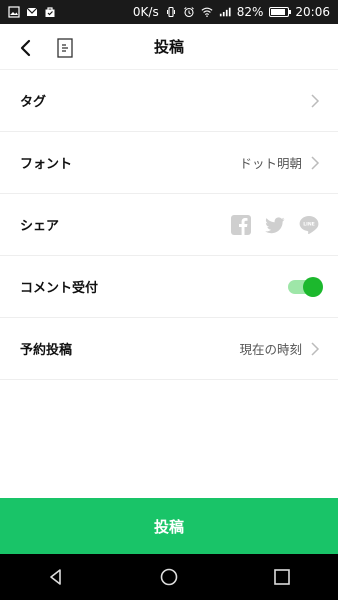 The width and height of the screenshot is (338, 600). What do you see at coordinates (270, 163) in the screenshot?
I see `font-value: ドット明朝` at bounding box center [270, 163].